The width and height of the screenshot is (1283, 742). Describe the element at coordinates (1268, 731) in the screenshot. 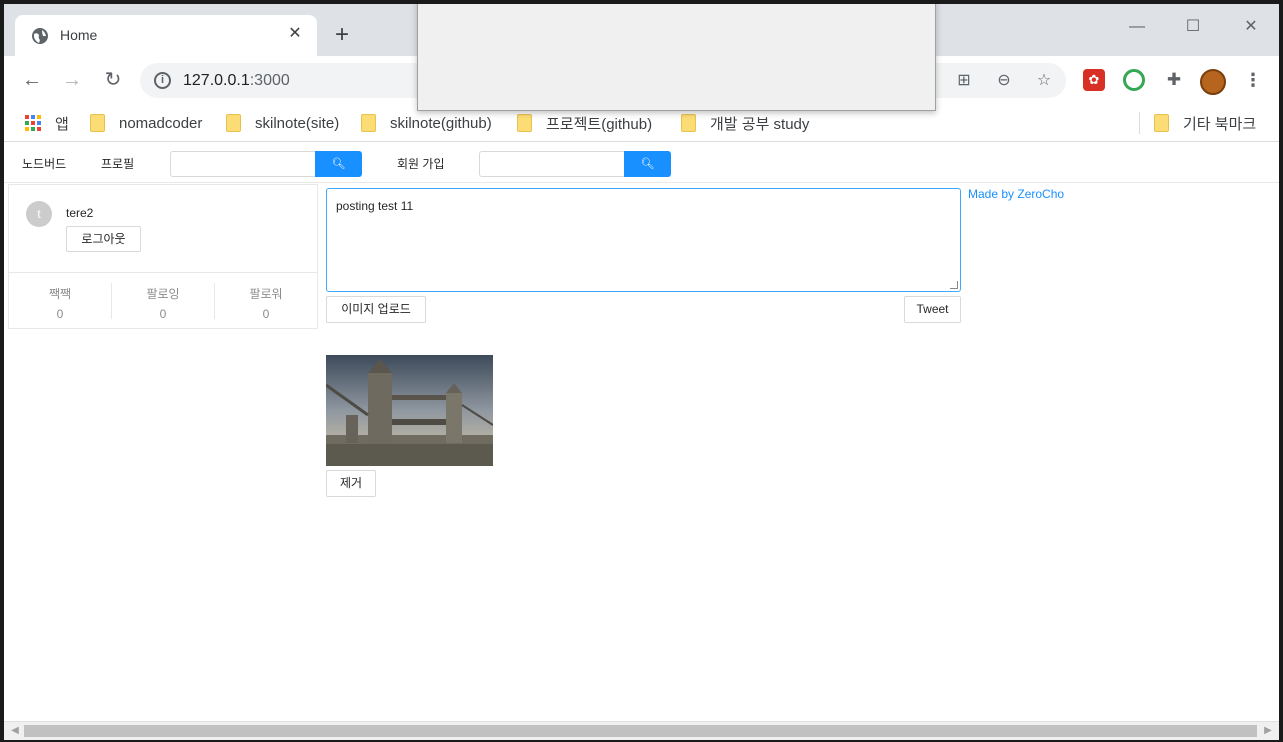

I see `scroll-right-icon: ▶` at that location.